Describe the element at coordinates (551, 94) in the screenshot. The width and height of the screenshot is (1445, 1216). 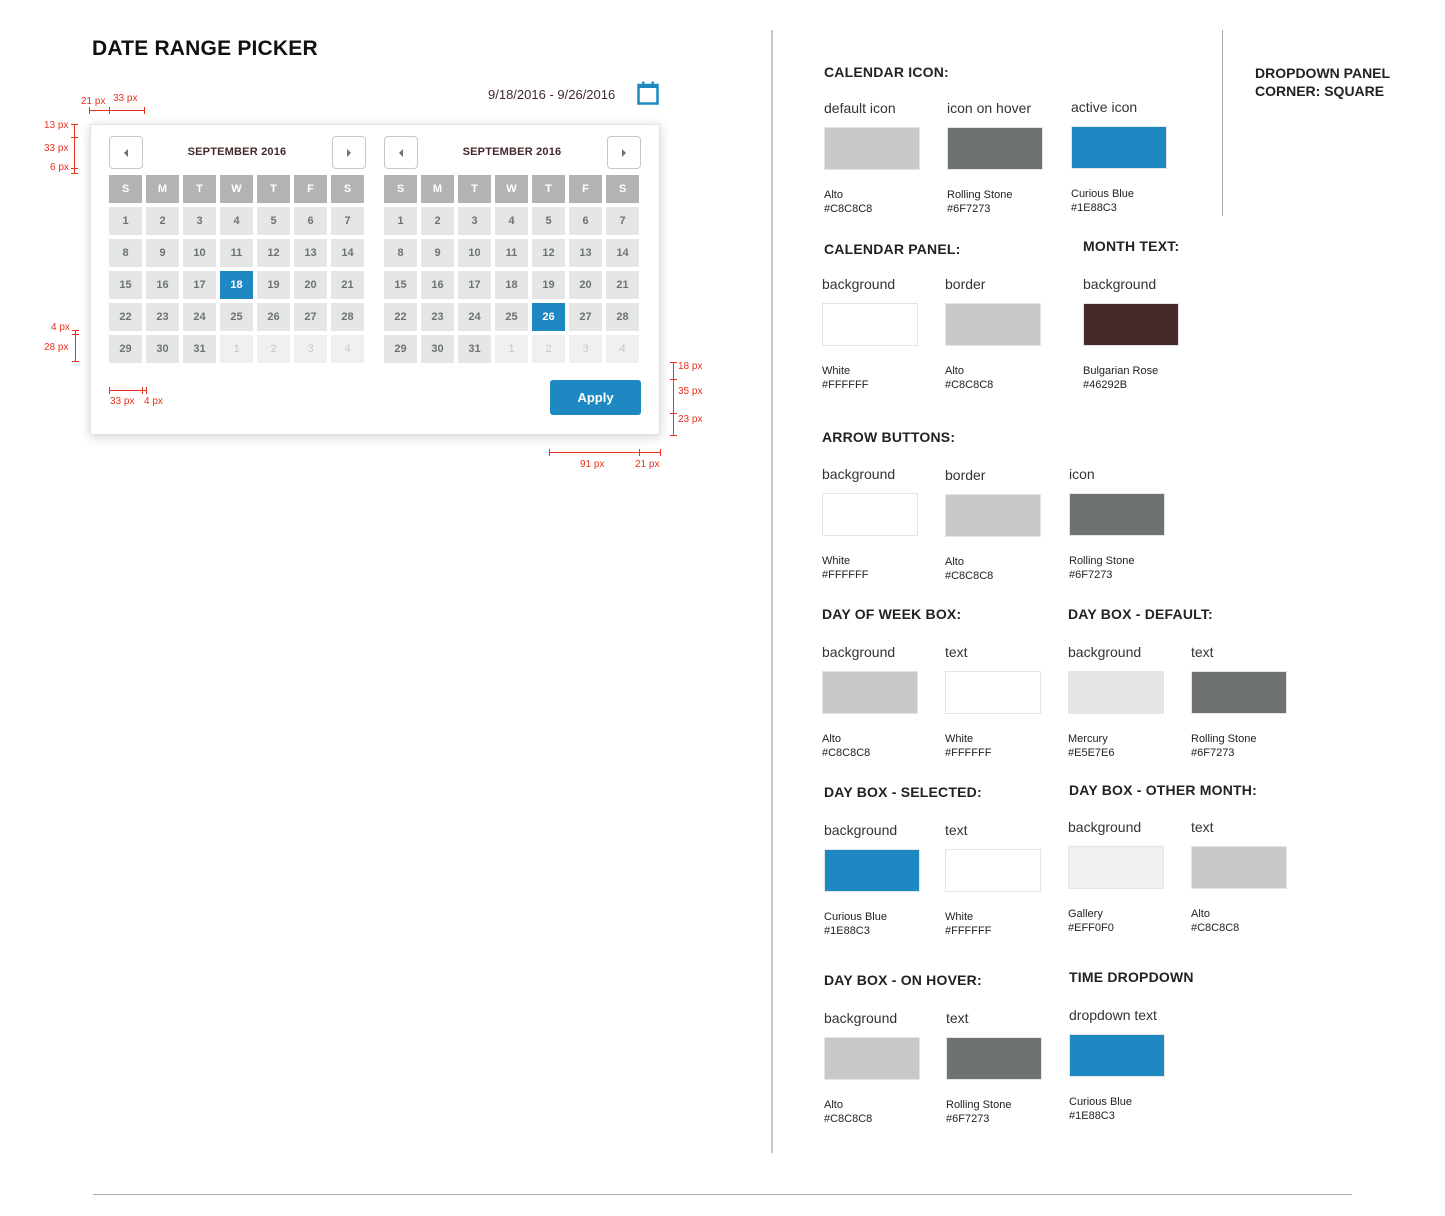
I see `date-range-value: 9/18/2016 - 9/26/2016` at that location.